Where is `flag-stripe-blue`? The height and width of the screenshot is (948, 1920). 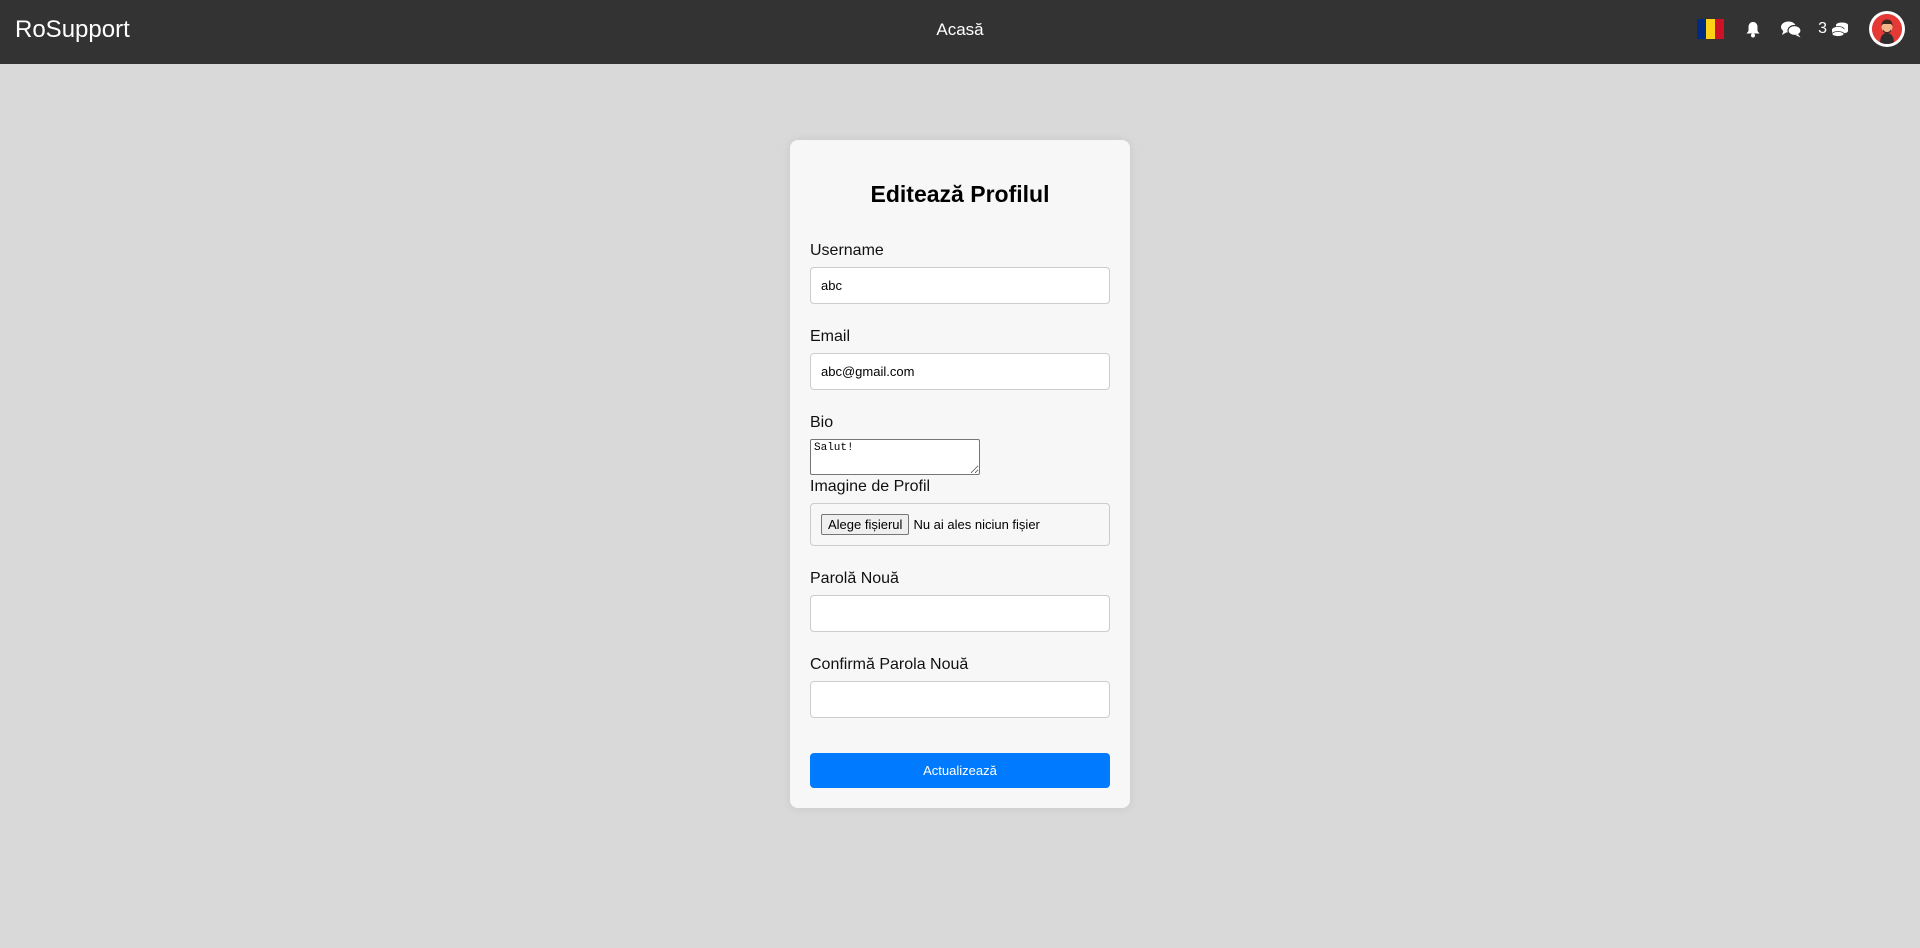
flag-stripe-blue is located at coordinates (1702, 29).